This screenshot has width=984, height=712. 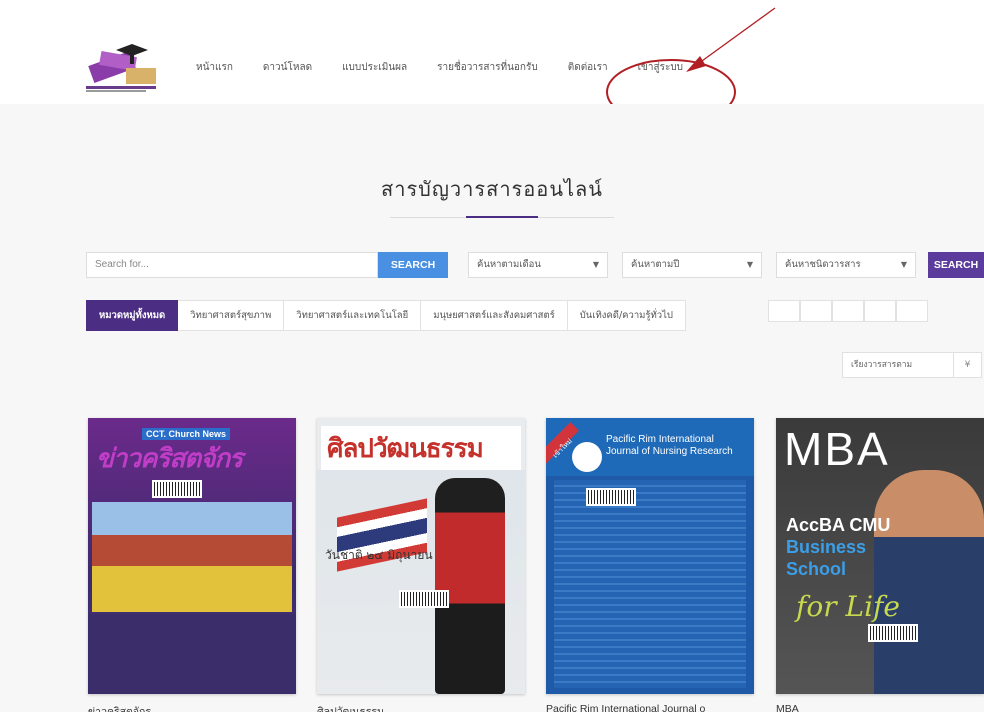 I want to click on cover-line-2: Business, so click(x=826, y=547).